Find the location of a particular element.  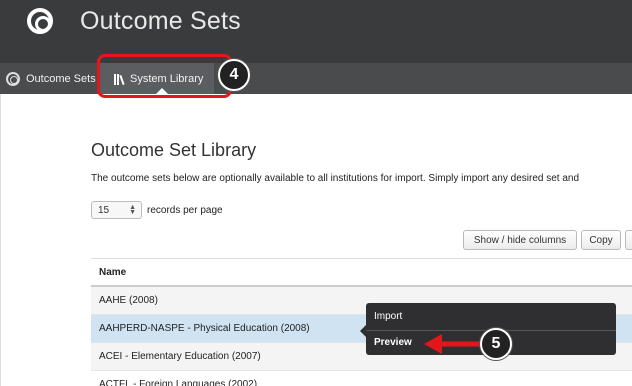

menu-item-import: Import is located at coordinates (388, 316).